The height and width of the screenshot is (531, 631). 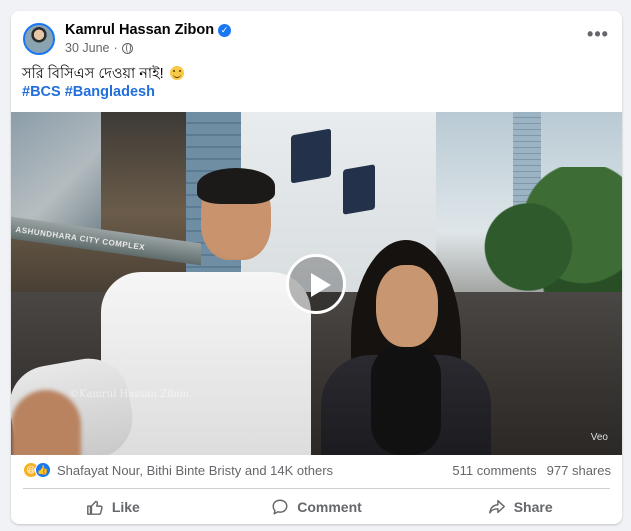 I want to click on comment-icon, so click(x=280, y=507).